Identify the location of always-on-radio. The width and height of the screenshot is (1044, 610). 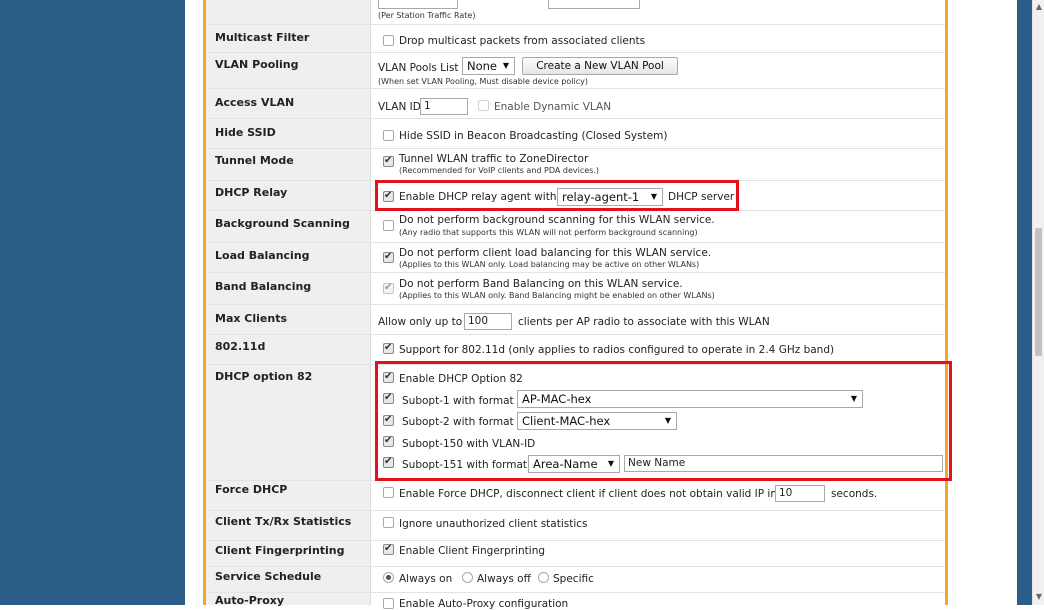
(388, 577).